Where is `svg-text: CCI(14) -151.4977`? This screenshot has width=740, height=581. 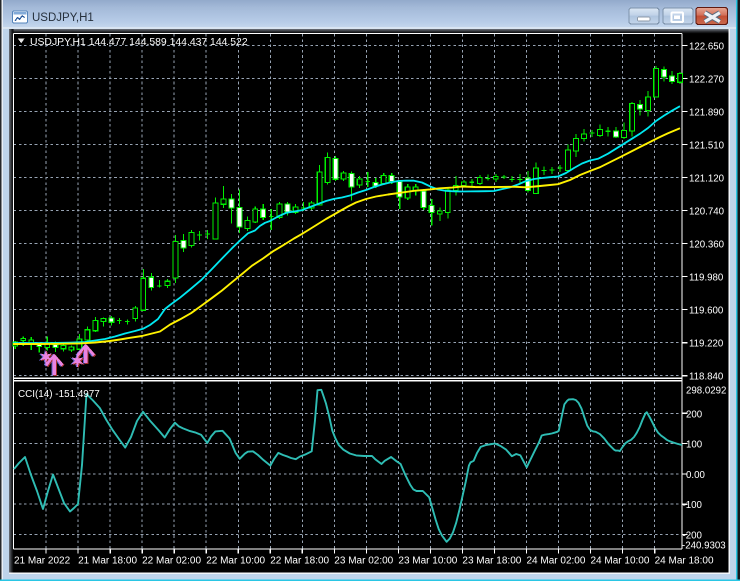
svg-text: CCI(14) -151.4977 is located at coordinates (59, 394).